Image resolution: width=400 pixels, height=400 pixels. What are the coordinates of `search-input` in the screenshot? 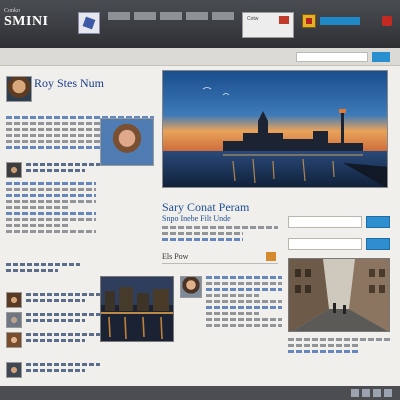 It's located at (332, 57).